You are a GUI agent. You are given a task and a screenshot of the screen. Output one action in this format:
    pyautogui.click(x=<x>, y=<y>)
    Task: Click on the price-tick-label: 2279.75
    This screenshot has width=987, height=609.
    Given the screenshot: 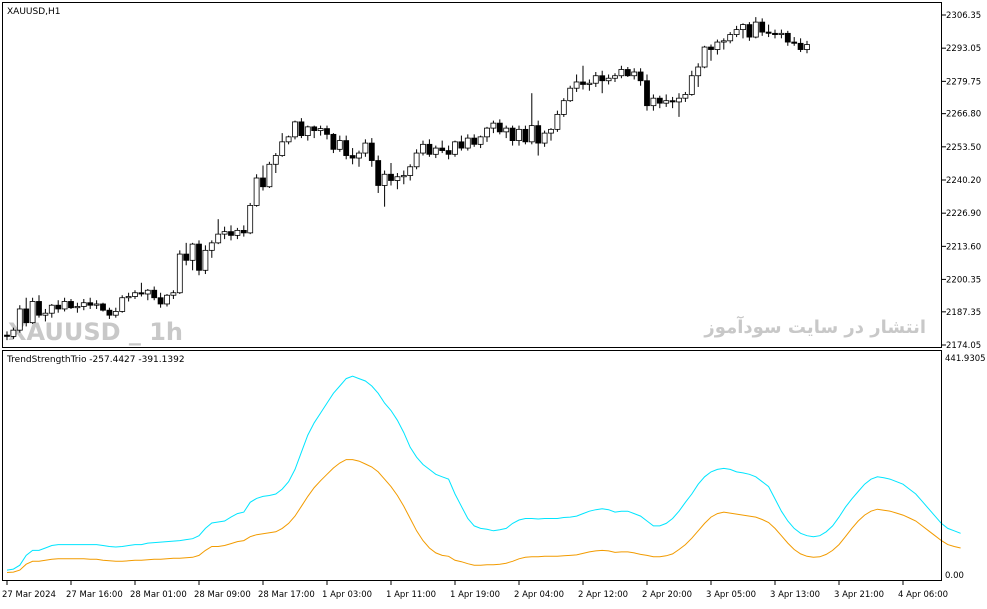 What is the action you would take?
    pyautogui.click(x=963, y=82)
    